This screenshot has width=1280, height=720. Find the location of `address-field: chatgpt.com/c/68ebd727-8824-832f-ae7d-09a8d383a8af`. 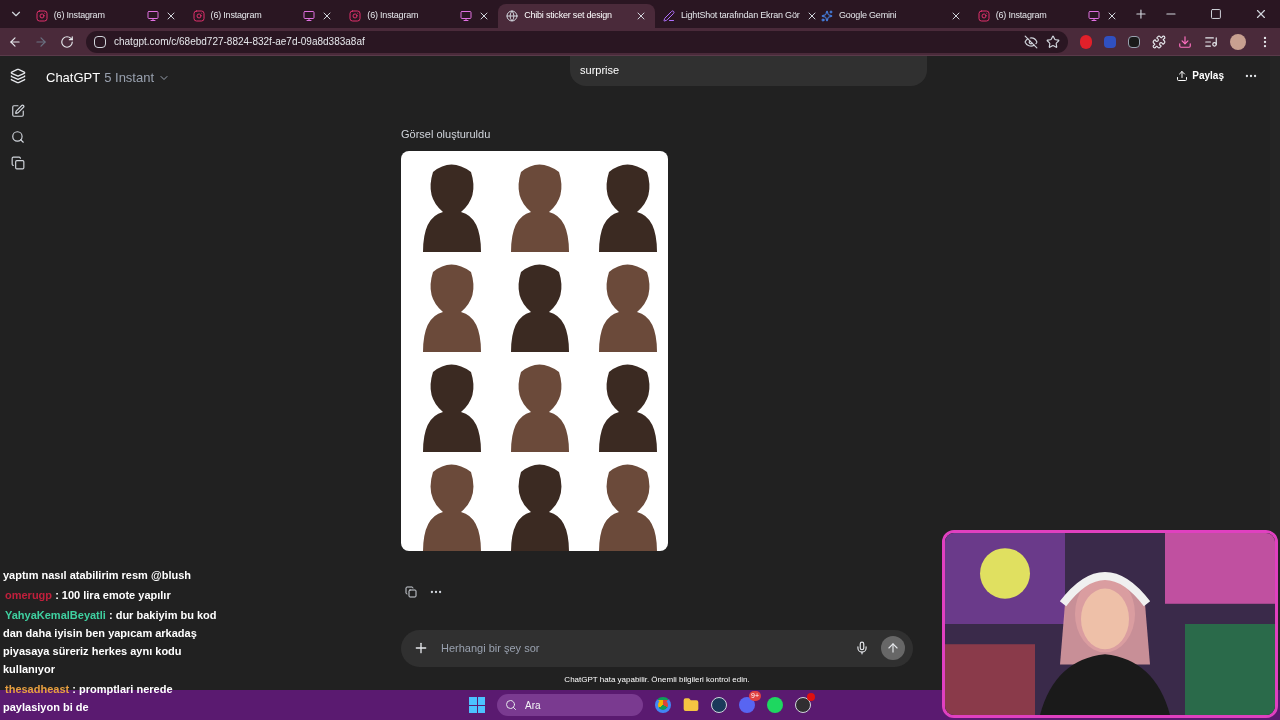

address-field: chatgpt.com/c/68ebd727-8824-832f-ae7d-09a8d383a8af is located at coordinates (577, 41).